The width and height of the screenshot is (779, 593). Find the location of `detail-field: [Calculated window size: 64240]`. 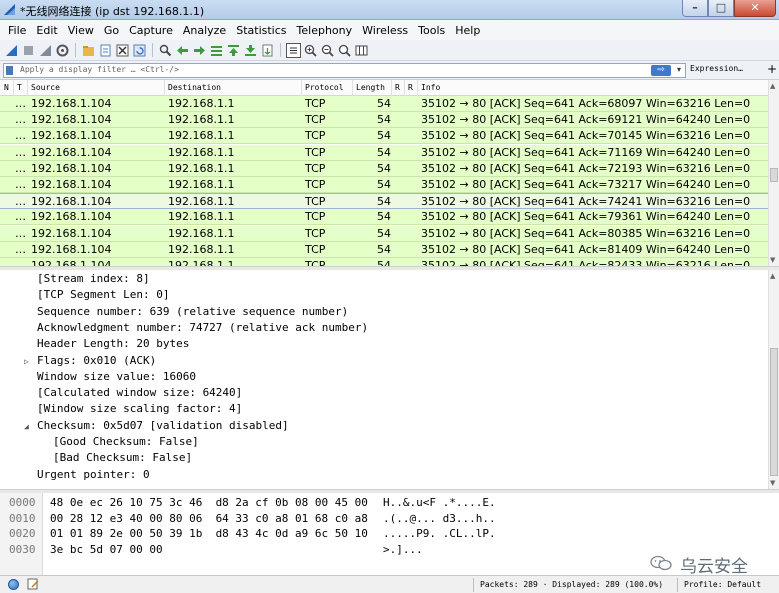

detail-field: [Calculated window size: 64240] is located at coordinates (139, 392).